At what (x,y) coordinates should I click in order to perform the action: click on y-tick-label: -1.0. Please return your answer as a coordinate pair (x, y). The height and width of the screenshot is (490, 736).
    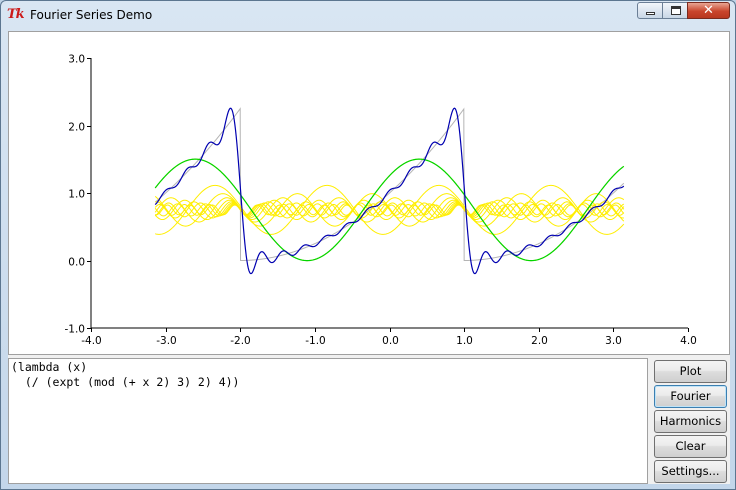
    Looking at the image, I should click on (75, 330).